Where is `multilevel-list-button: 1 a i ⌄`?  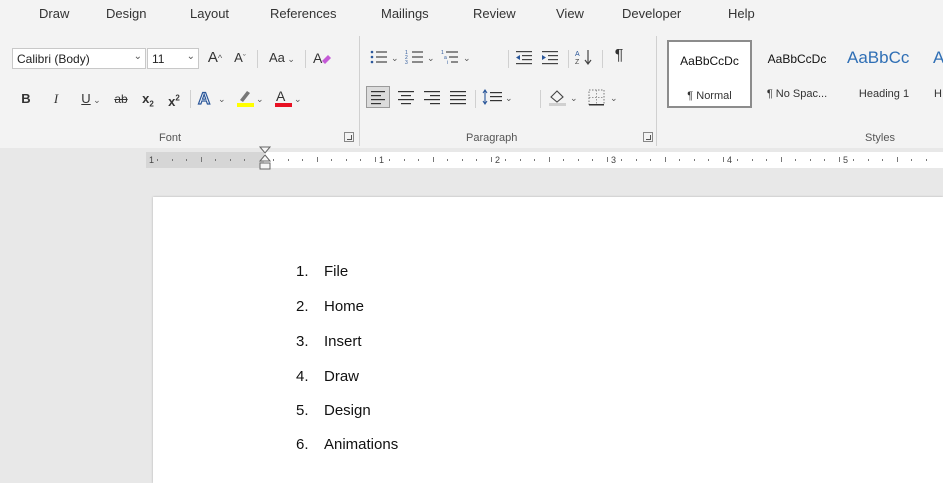
multilevel-list-button: 1 a i ⌄ is located at coordinates (458, 57).